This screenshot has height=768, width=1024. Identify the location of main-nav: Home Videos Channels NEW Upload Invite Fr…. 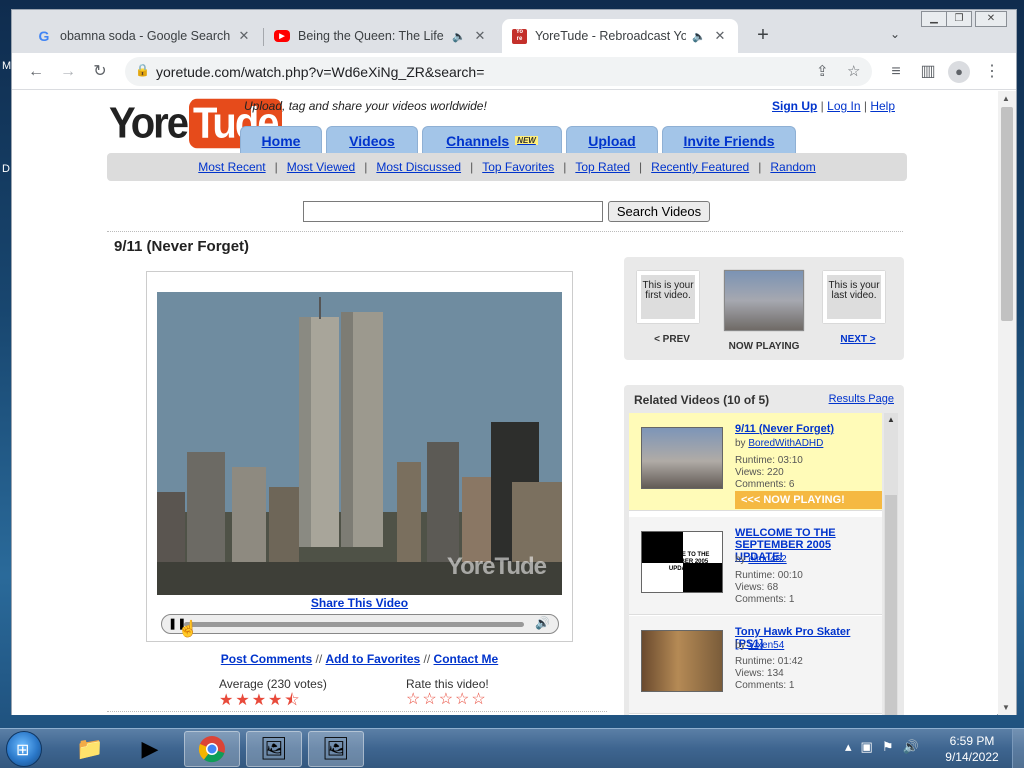
(518, 140).